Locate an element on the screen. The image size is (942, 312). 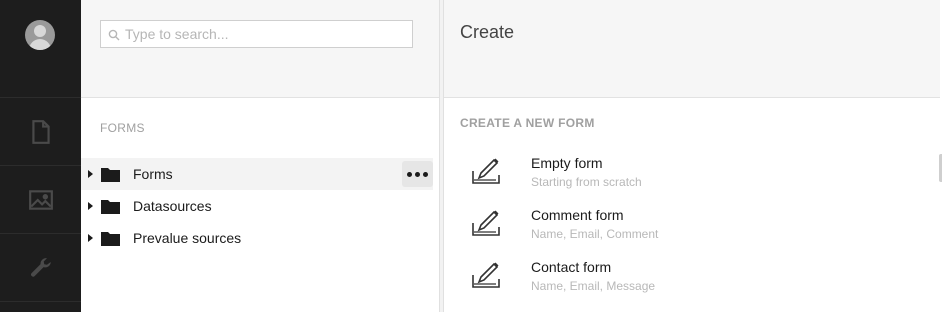
option-name: Contact form is located at coordinates (571, 267).